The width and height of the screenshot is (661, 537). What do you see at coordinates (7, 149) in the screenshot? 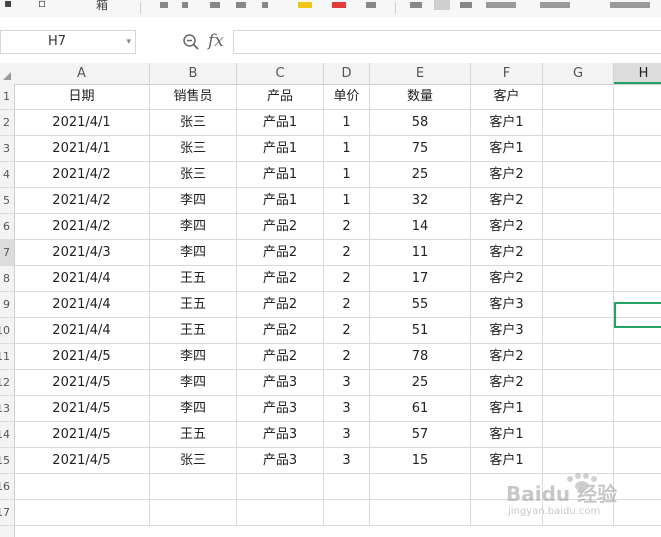
I see `row-header-3: 3` at bounding box center [7, 149].